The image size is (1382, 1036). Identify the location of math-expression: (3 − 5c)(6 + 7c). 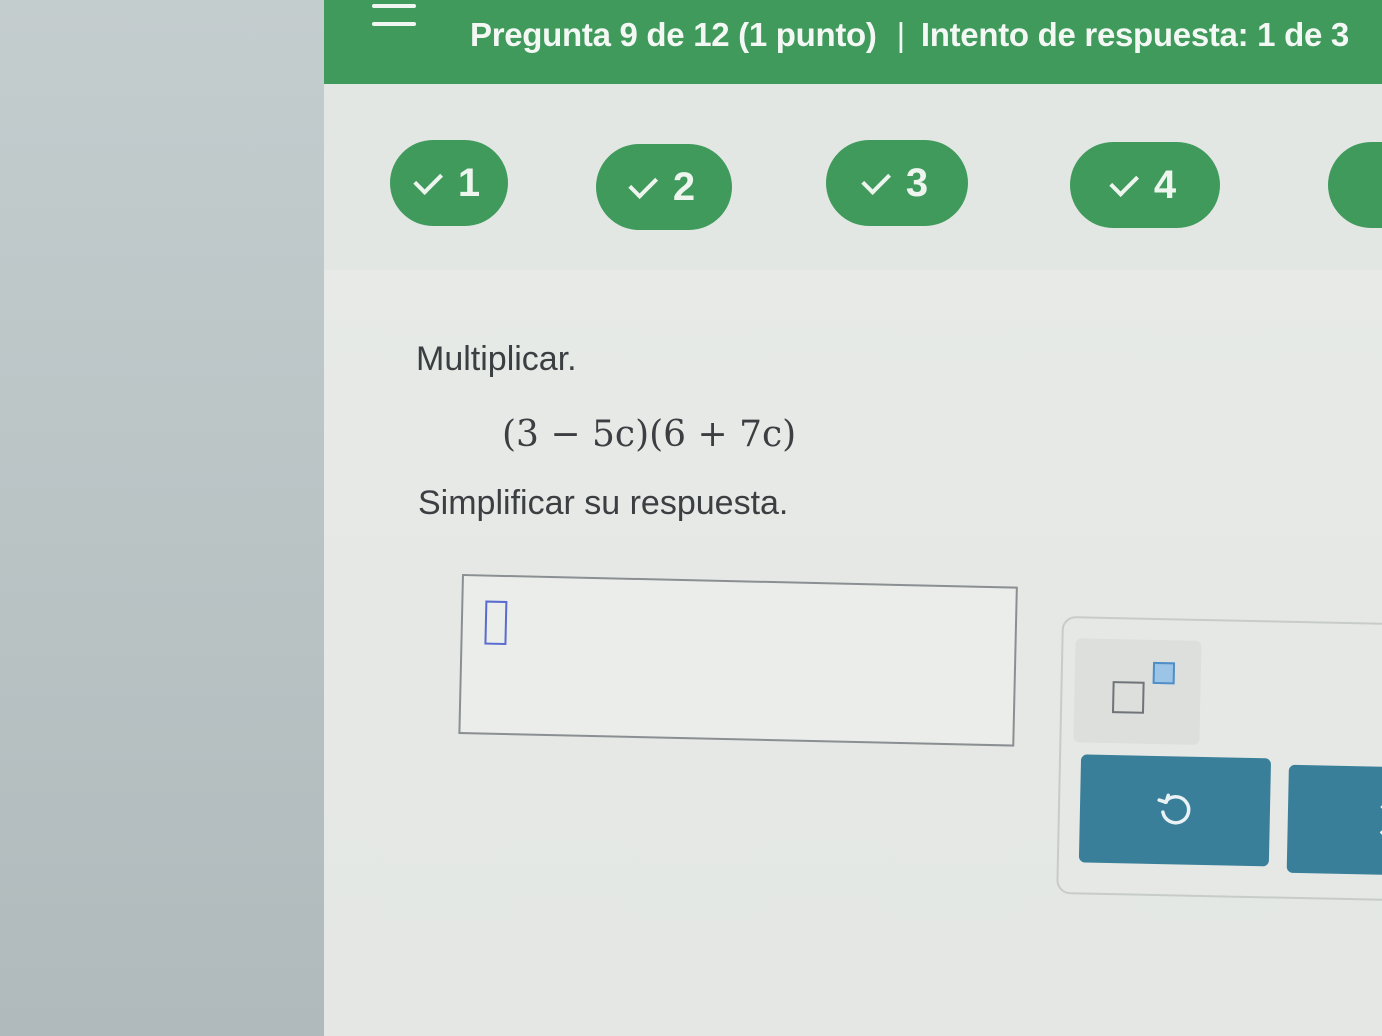
(649, 434).